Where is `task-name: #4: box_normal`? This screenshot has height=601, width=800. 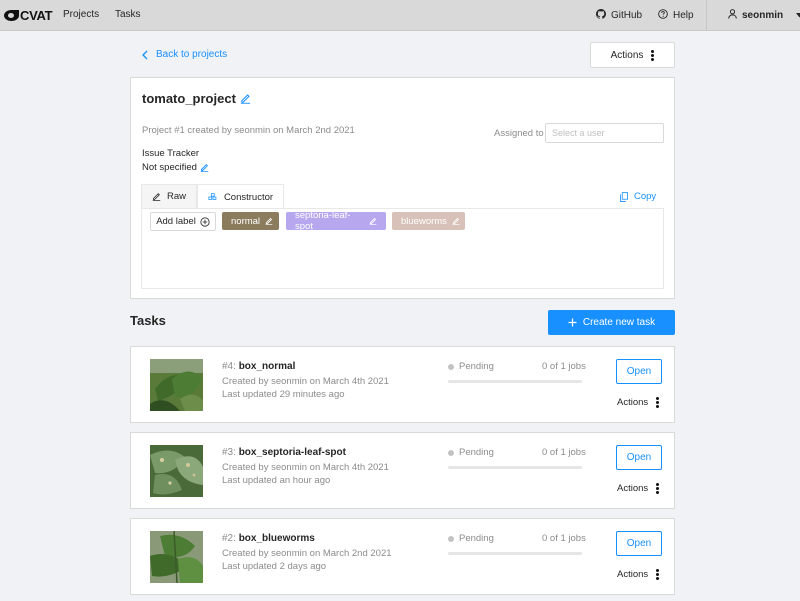
task-name: #4: box_normal is located at coordinates (258, 366).